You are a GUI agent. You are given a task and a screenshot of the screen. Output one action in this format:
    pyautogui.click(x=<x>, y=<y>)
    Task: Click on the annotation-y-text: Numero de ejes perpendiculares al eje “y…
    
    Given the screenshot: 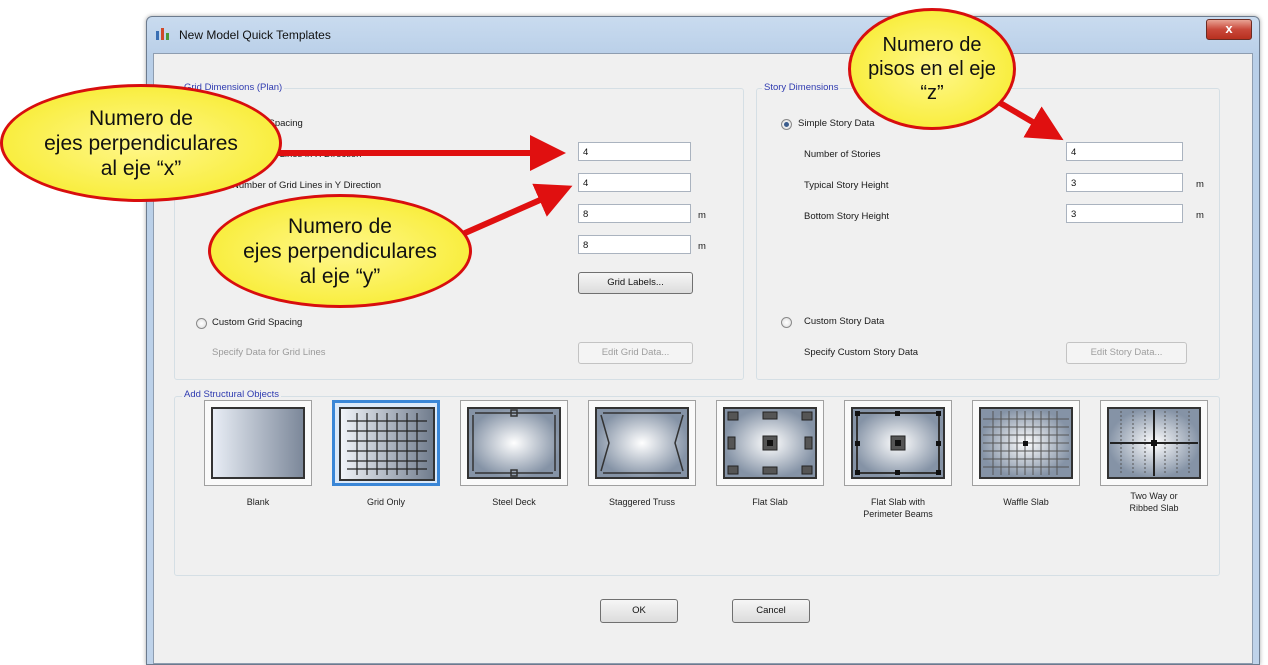 What is the action you would take?
    pyautogui.click(x=340, y=251)
    